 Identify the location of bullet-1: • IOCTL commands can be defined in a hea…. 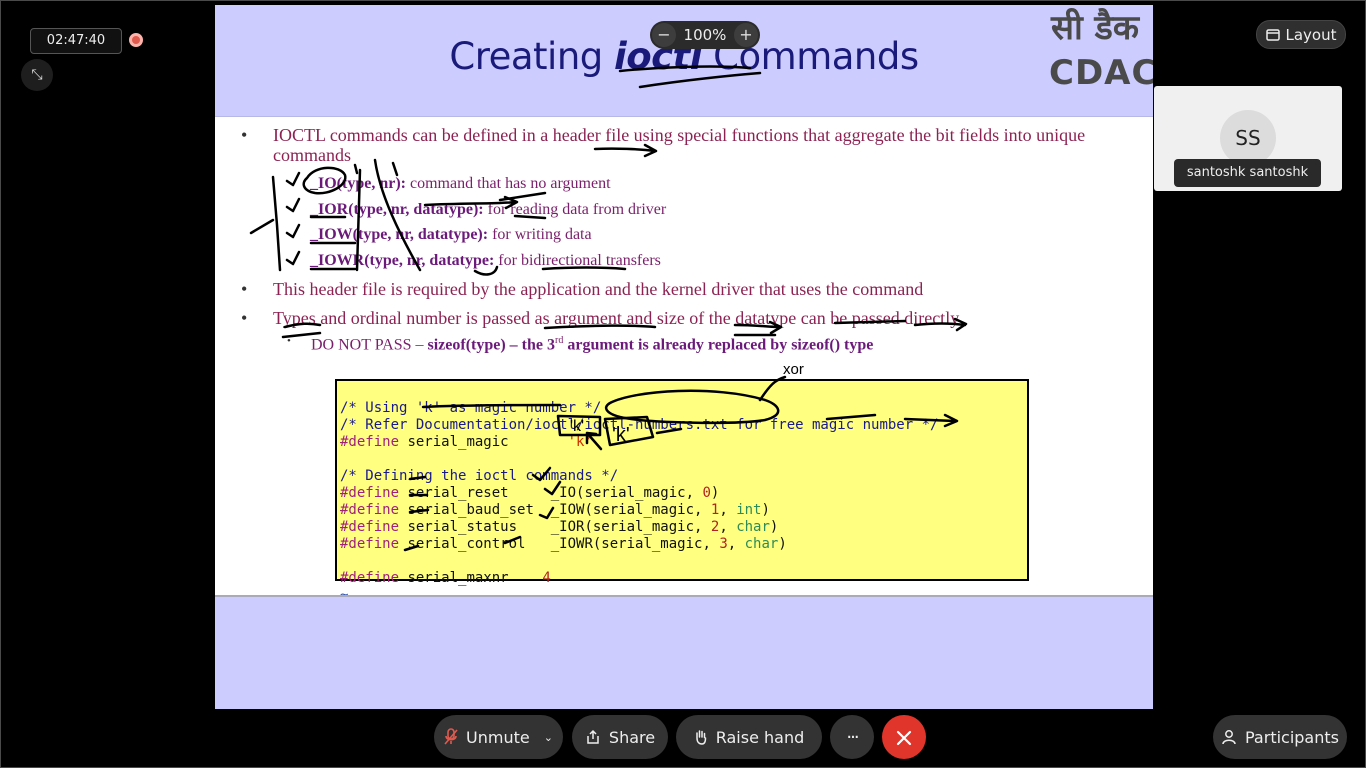
(663, 145).